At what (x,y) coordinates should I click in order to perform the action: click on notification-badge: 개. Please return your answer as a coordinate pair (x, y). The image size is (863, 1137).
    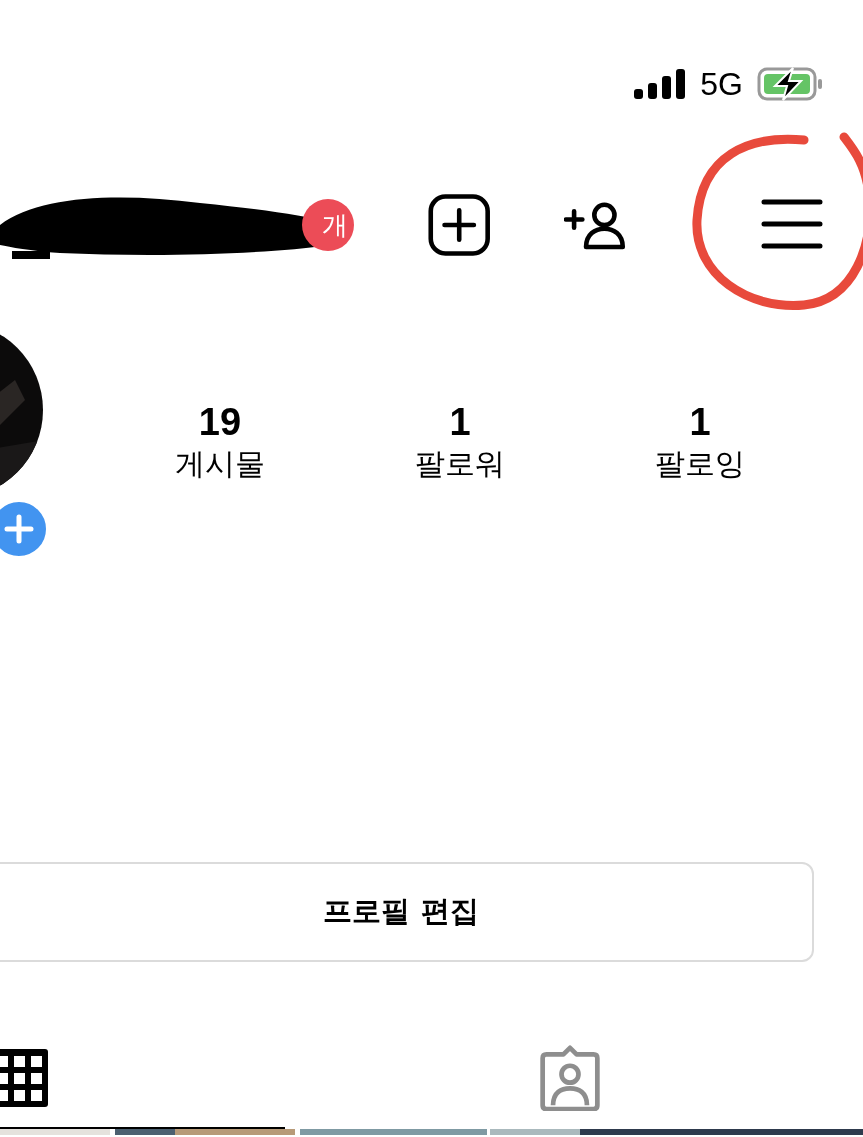
    Looking at the image, I should click on (328, 225).